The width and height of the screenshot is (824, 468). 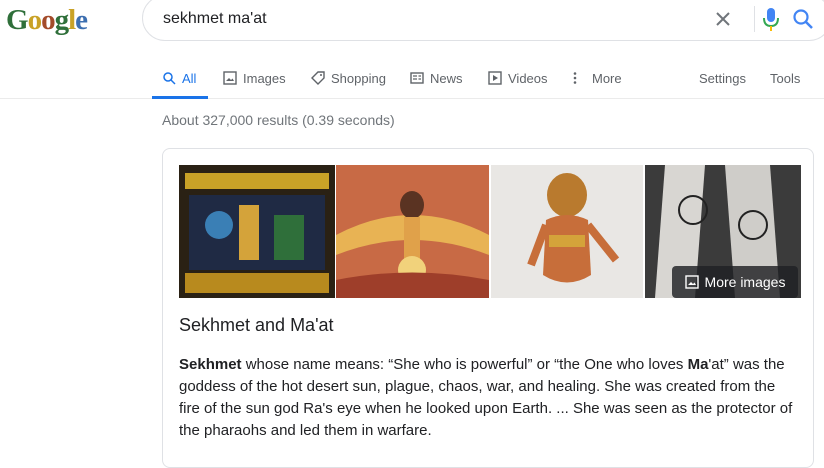 I want to click on tab-label: Videos, so click(x=528, y=78).